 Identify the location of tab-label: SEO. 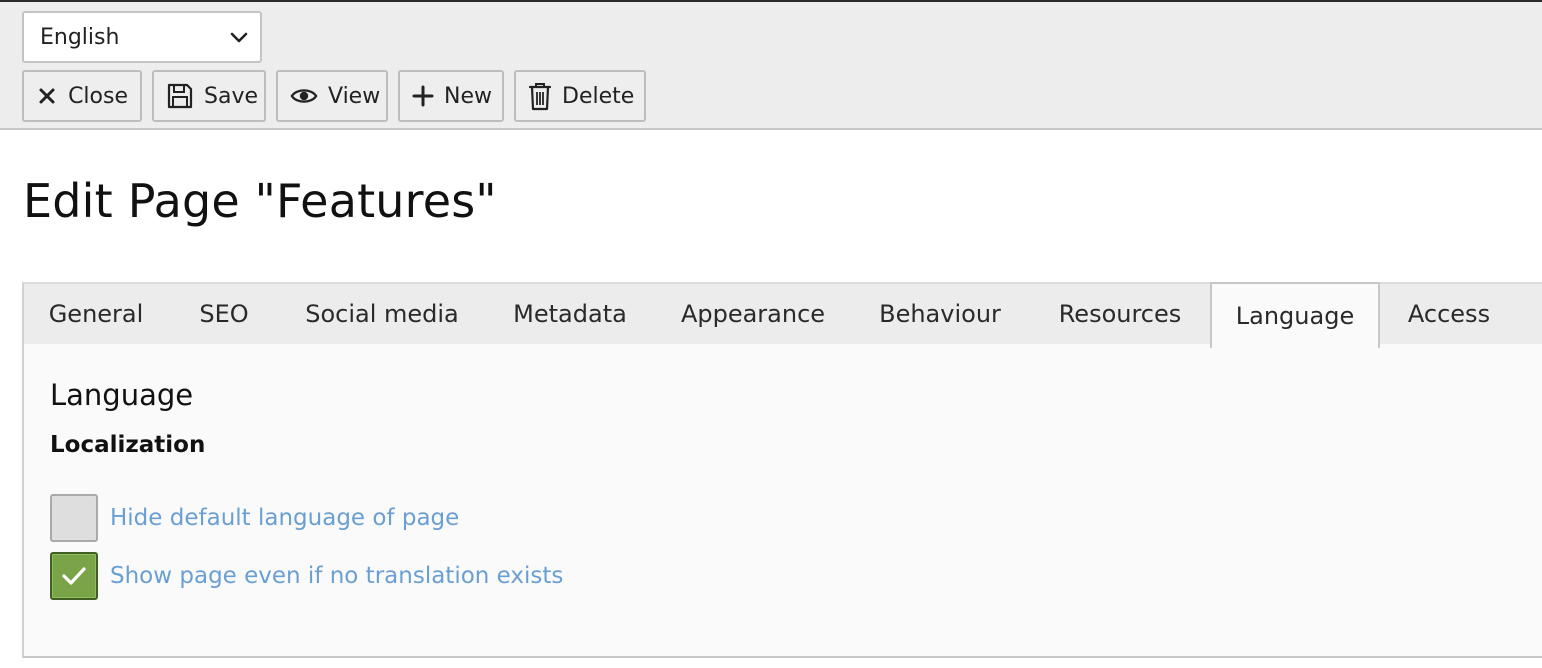
(224, 314).